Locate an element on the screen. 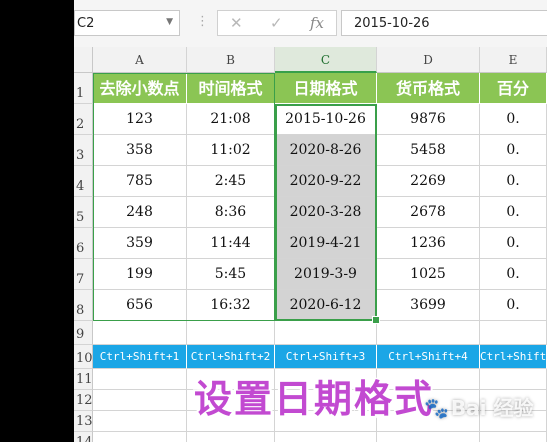 Image resolution: width=547 pixels, height=442 pixels. table-cell: 2019-4-21 is located at coordinates (326, 243).